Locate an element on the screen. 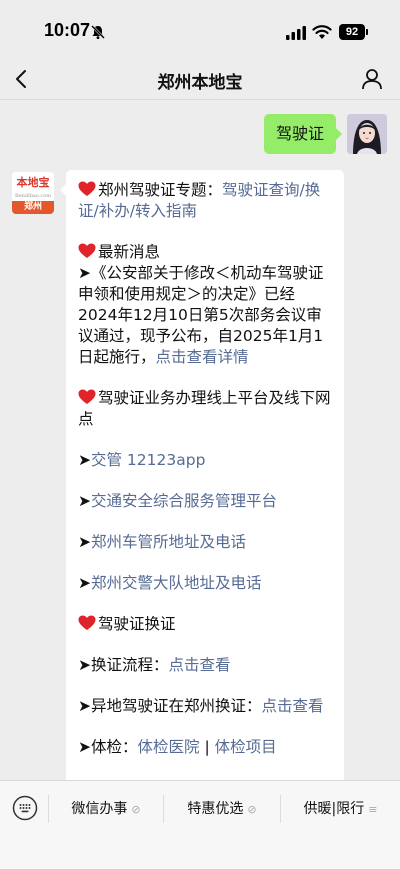 This screenshot has height=869, width=400. logo-city: 郑州 is located at coordinates (33, 207).